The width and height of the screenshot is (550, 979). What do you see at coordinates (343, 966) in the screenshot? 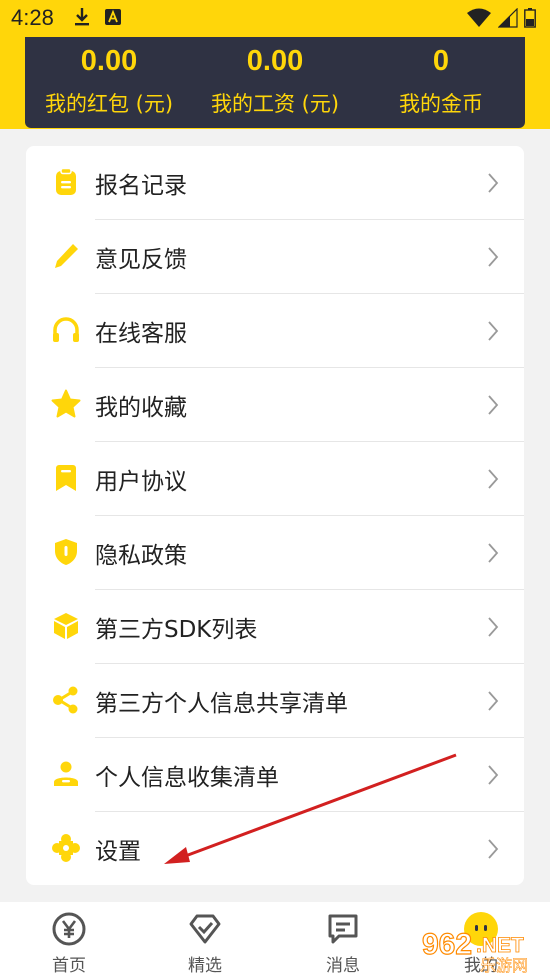
I see `tab-label: 消息` at bounding box center [343, 966].